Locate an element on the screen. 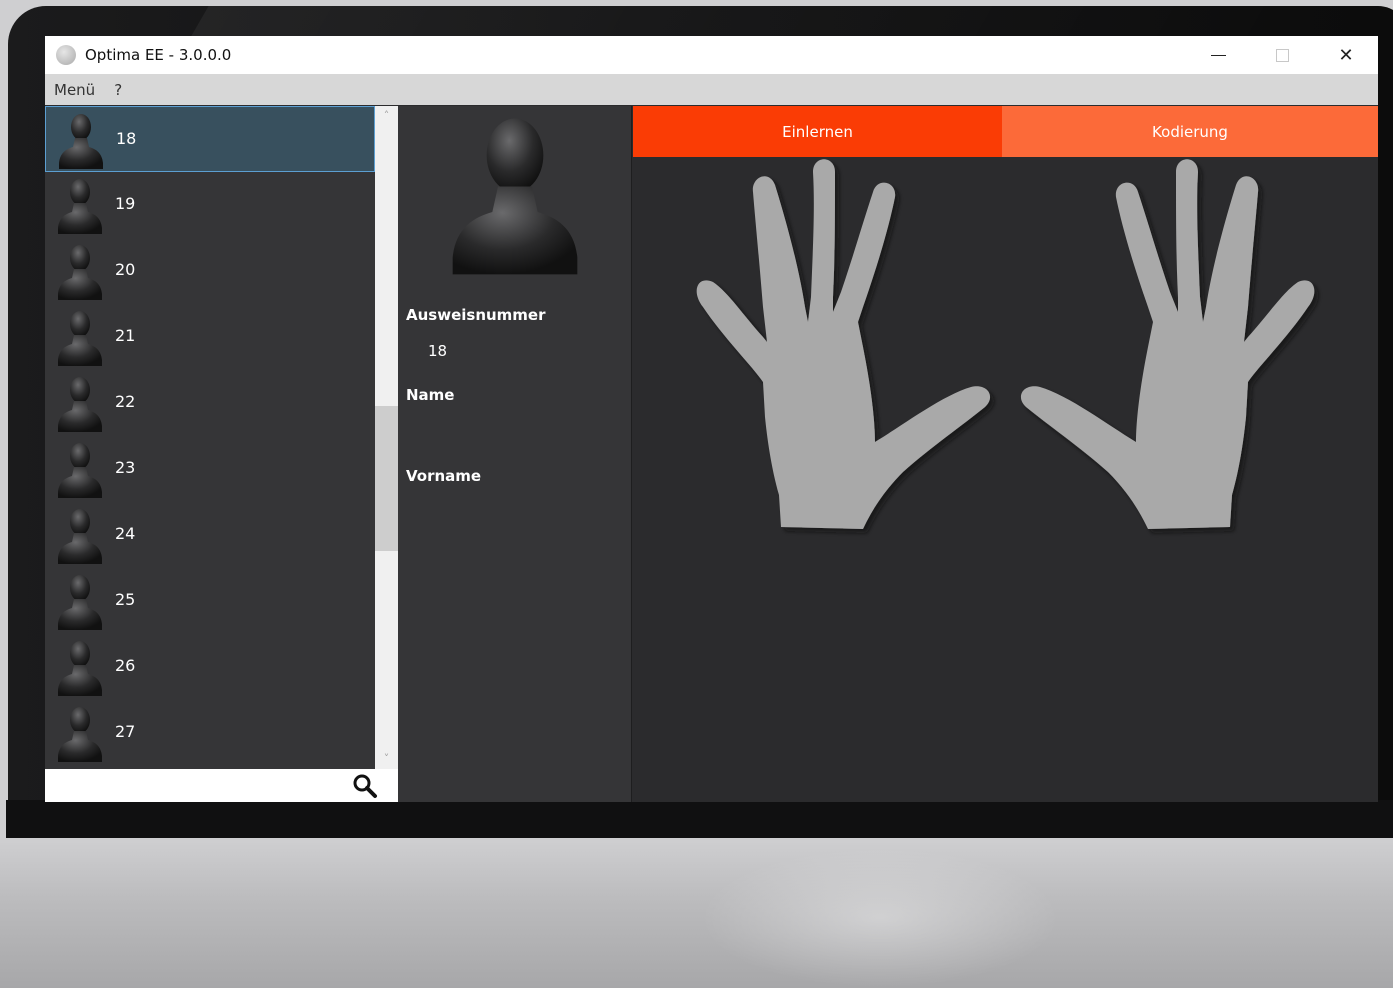 This screenshot has width=1393, height=988. maximize-button is located at coordinates (1282, 55).